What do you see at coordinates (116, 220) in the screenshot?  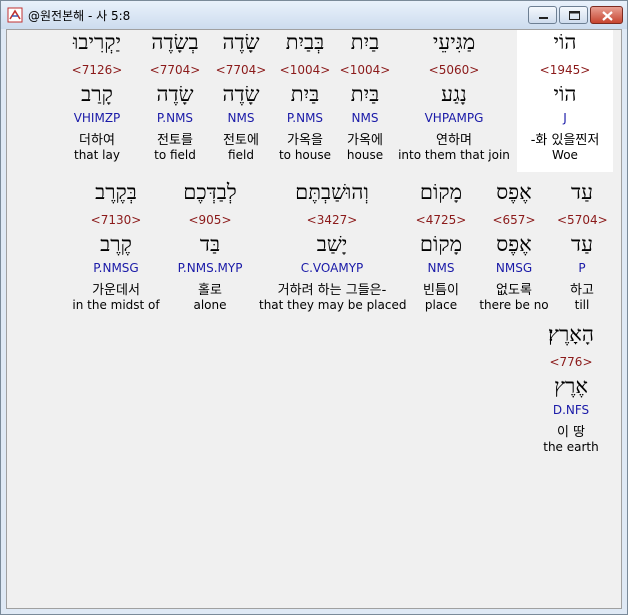 I see `strong-number: <7130>` at bounding box center [116, 220].